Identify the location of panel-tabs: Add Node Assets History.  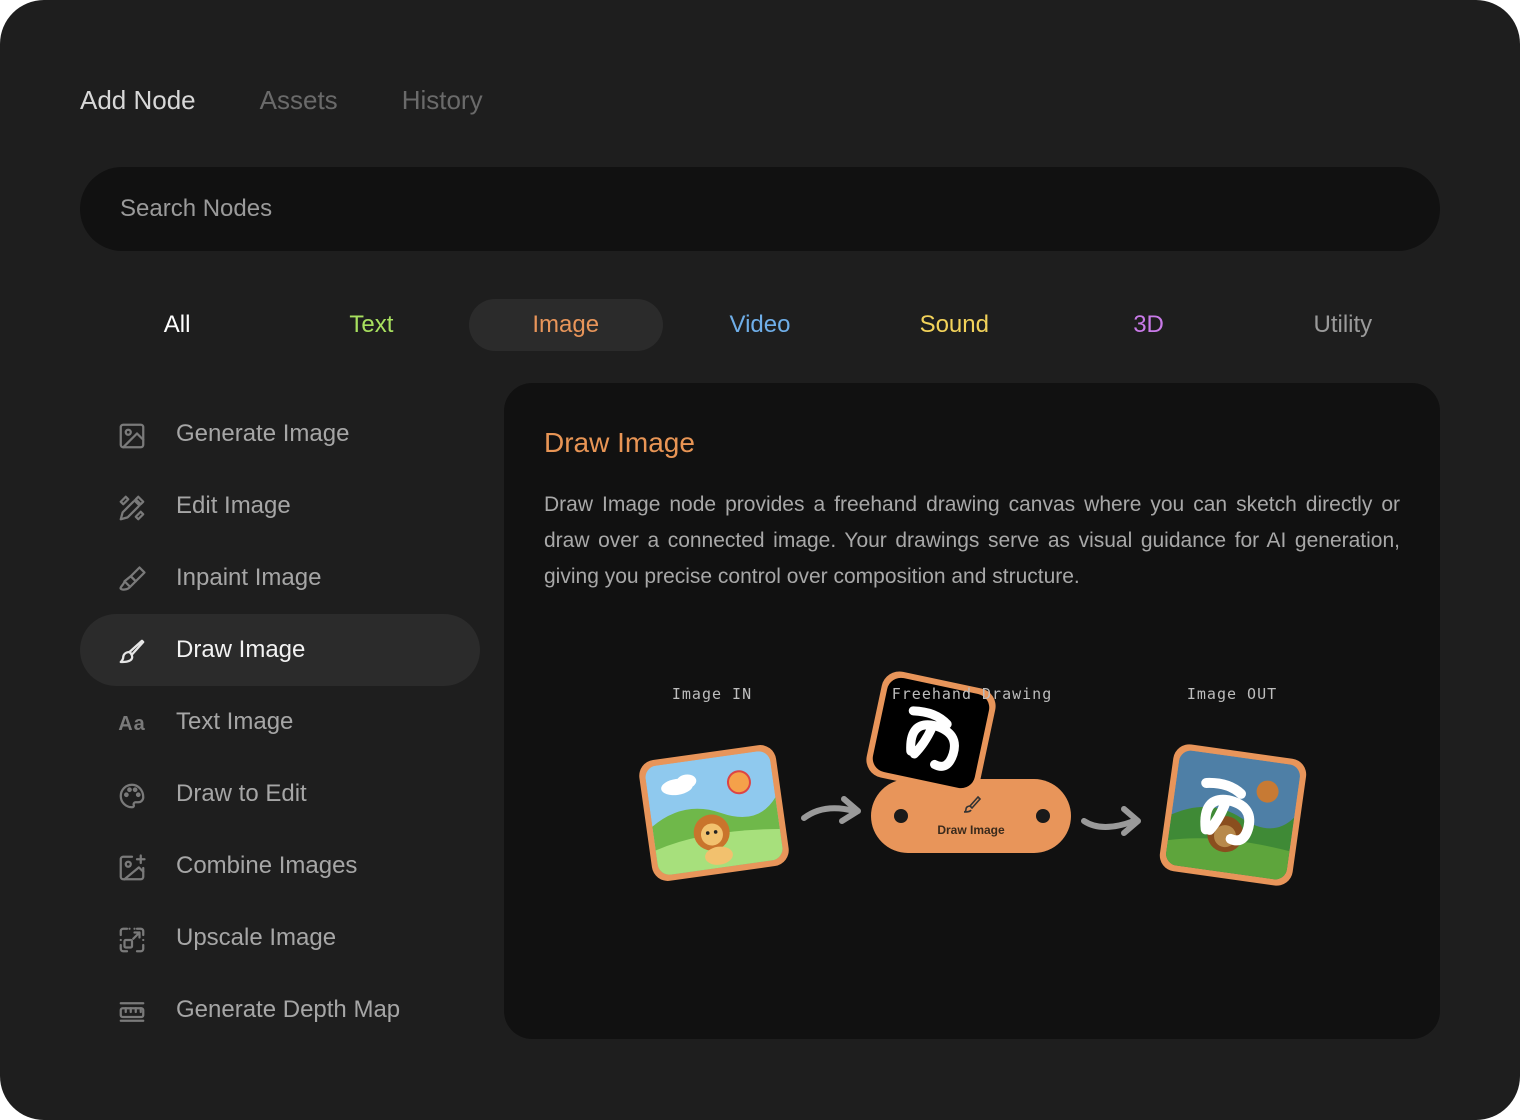
(281, 100).